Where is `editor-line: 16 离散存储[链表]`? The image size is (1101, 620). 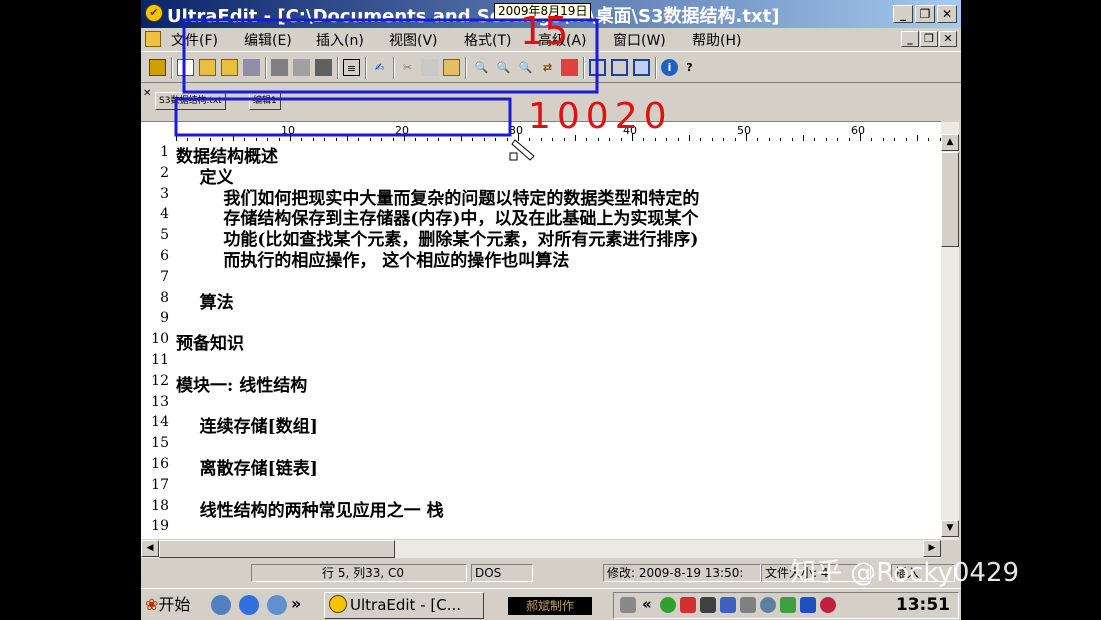 editor-line: 16 离散存储[链表] is located at coordinates (541, 467).